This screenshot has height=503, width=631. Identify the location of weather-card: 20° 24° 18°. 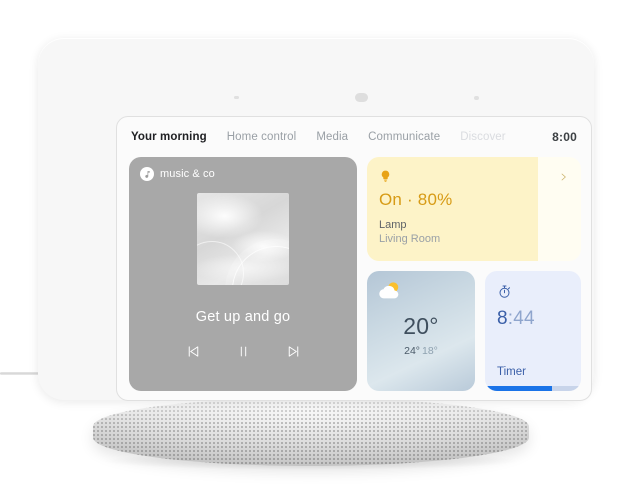
(421, 331).